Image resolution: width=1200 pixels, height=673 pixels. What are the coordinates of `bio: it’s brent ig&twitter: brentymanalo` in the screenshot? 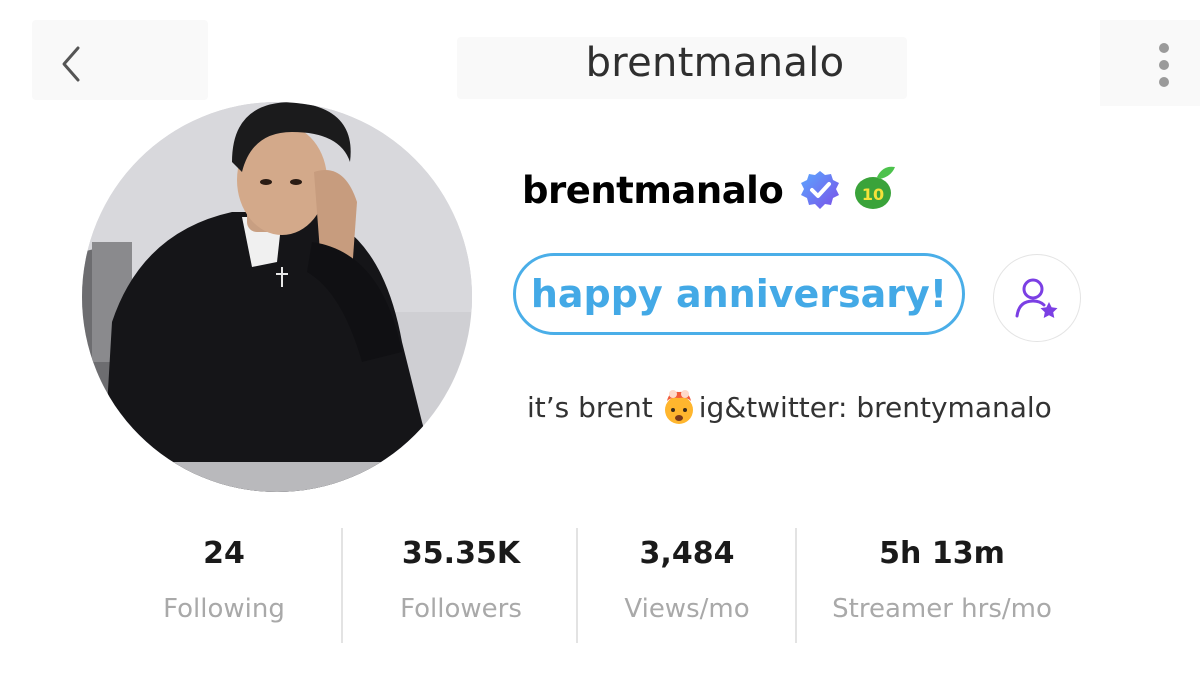 It's located at (789, 407).